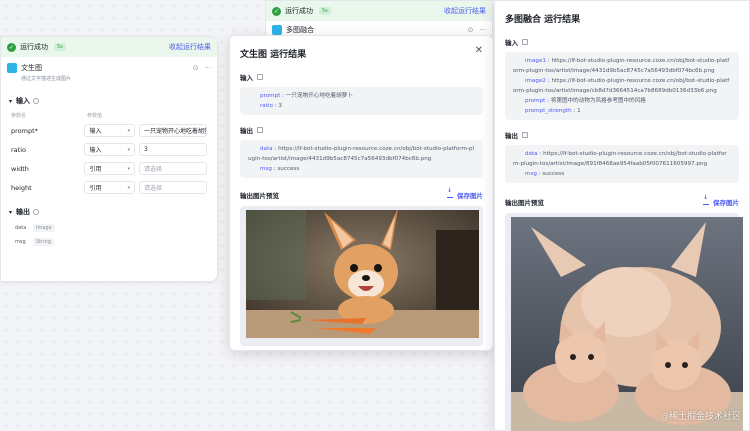  Describe the element at coordinates (109, 99) in the screenshot. I see `input-section-header: ▾ 输入` at that location.